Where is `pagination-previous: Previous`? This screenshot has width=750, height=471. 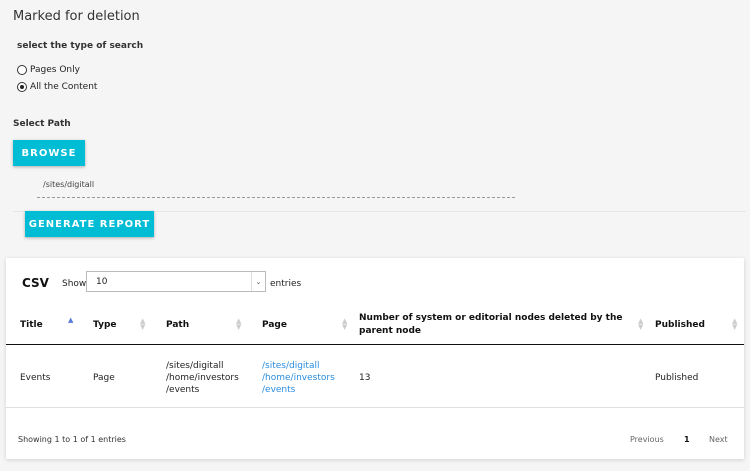 pagination-previous: Previous is located at coordinates (647, 439).